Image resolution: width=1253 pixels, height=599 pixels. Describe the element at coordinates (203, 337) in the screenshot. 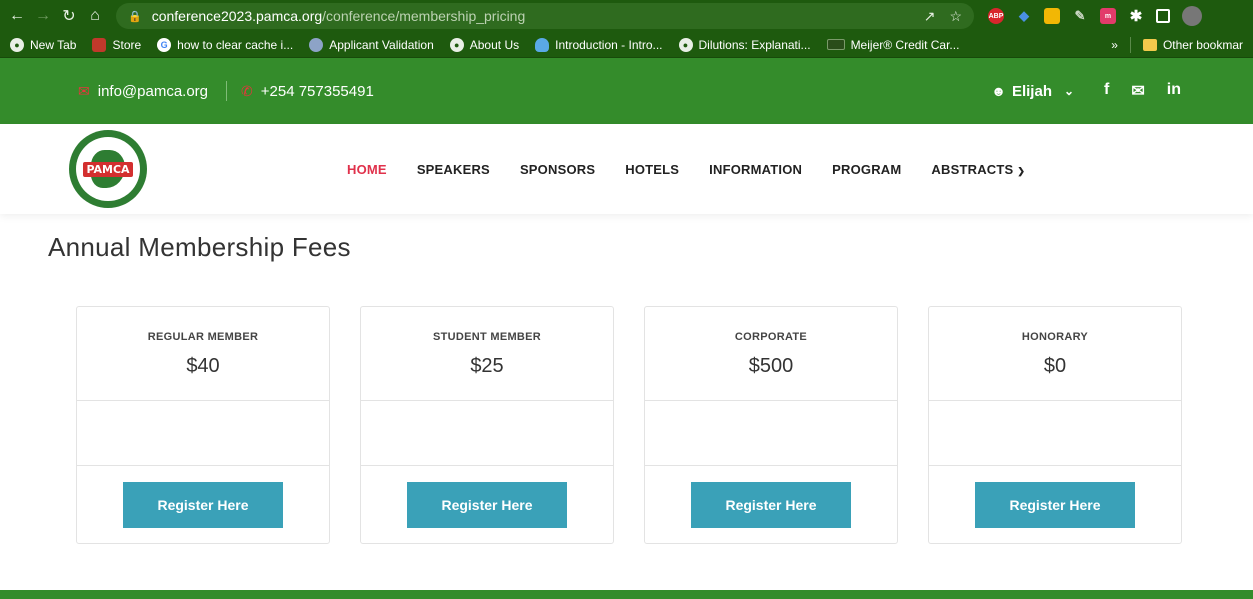

I see `plan-name: REGULAR MEMBER` at that location.